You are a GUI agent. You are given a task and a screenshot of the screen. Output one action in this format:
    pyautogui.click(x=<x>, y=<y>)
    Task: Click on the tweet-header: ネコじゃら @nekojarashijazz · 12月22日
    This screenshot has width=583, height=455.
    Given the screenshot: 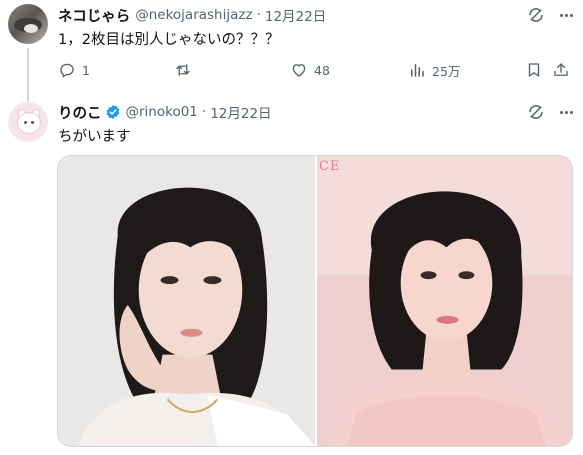 What is the action you would take?
    pyautogui.click(x=192, y=15)
    